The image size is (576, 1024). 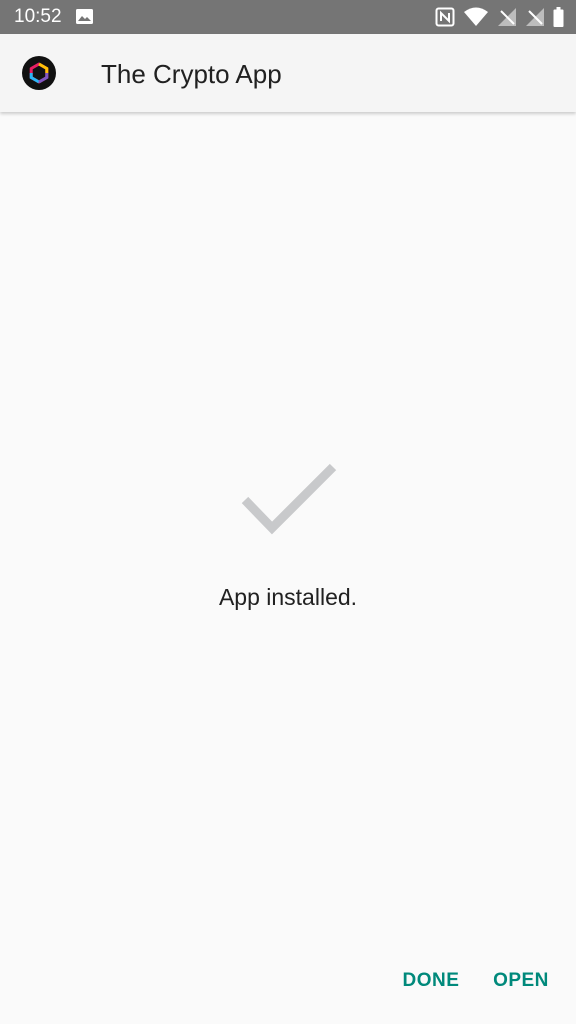 What do you see at coordinates (288, 73) in the screenshot?
I see `app-bar: The Crypto App` at bounding box center [288, 73].